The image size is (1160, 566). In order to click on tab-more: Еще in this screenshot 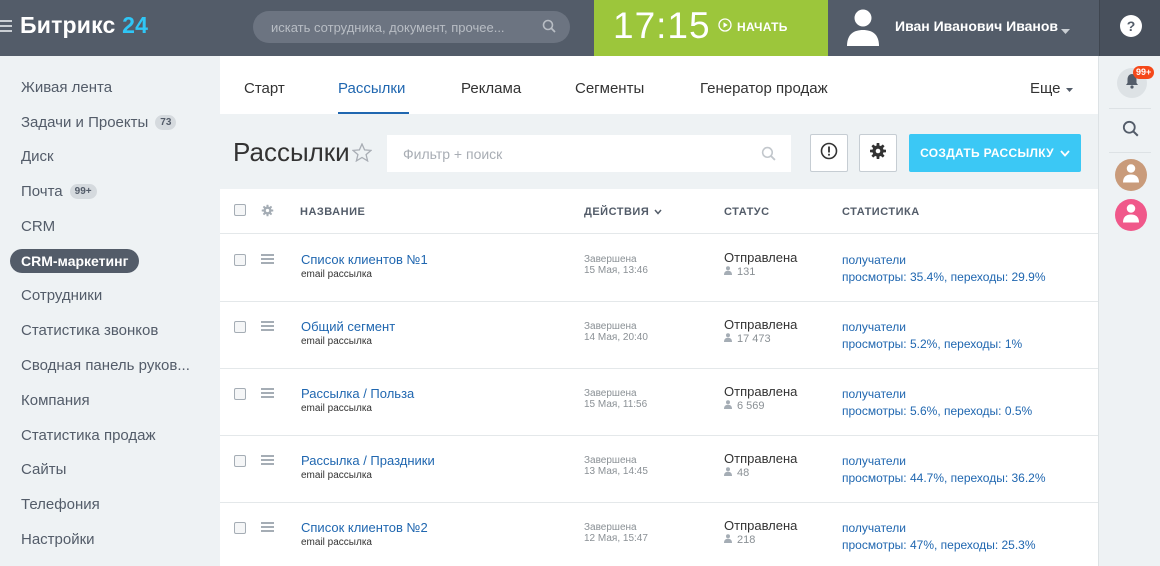, I will do `click(1051, 88)`.